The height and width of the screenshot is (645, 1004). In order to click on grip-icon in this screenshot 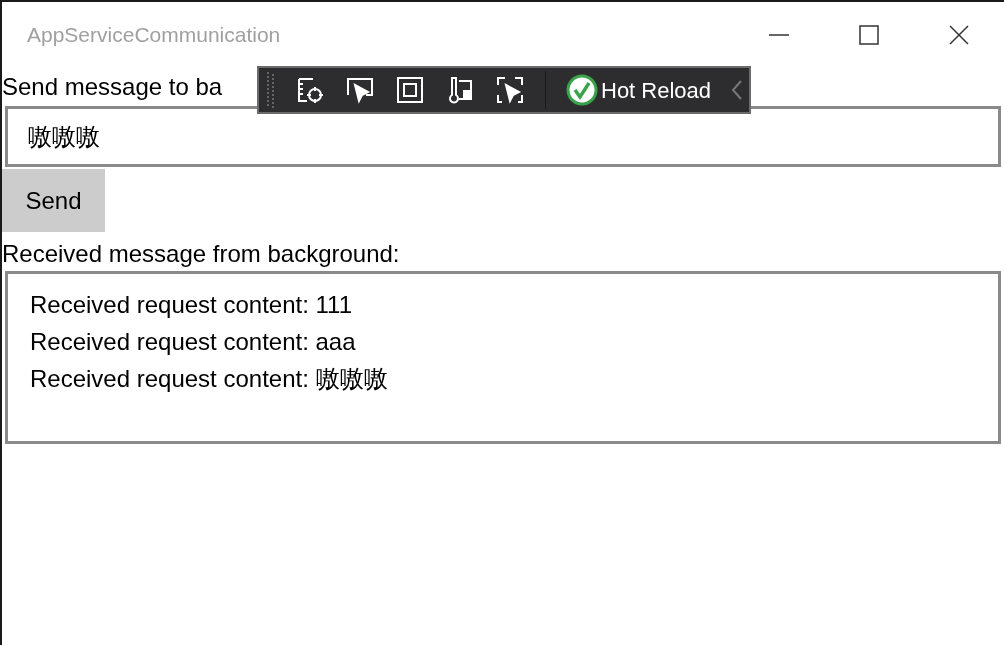, I will do `click(271, 90)`.